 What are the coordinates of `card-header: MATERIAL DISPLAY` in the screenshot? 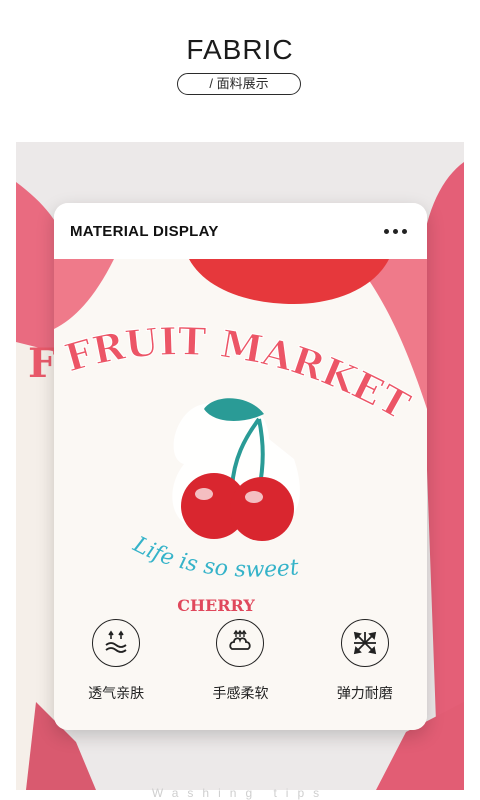 It's located at (240, 231).